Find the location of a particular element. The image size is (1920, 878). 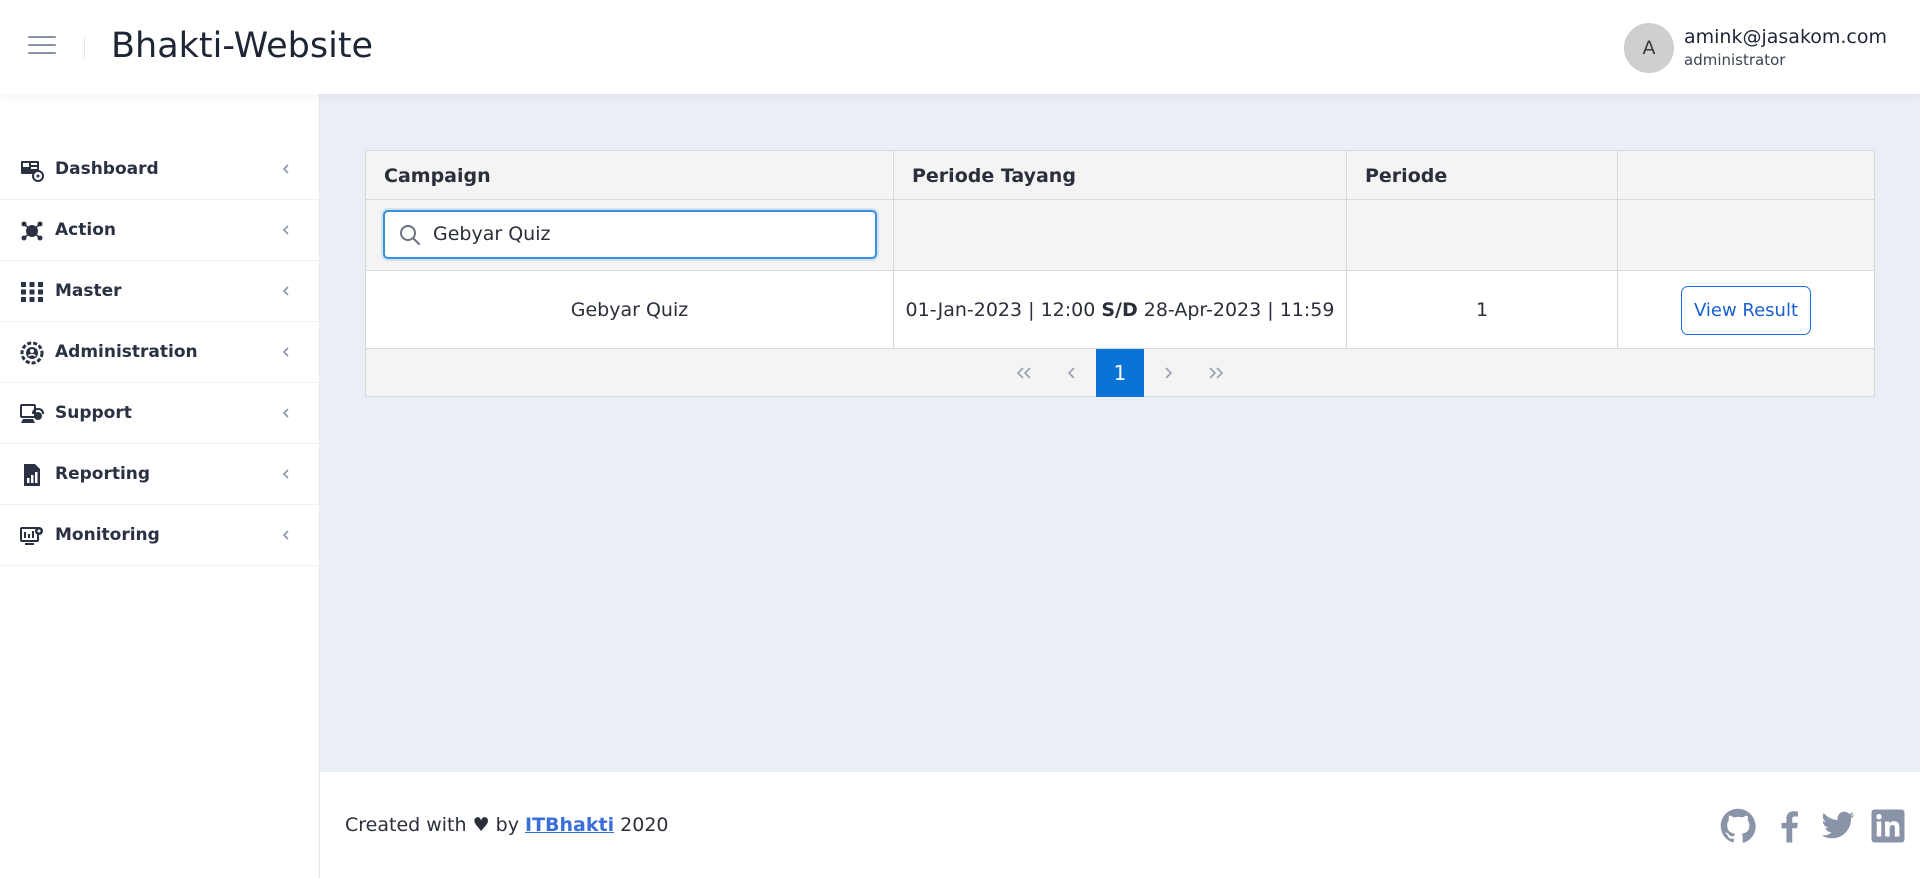

app-title: Bhakti-Website is located at coordinates (242, 46).